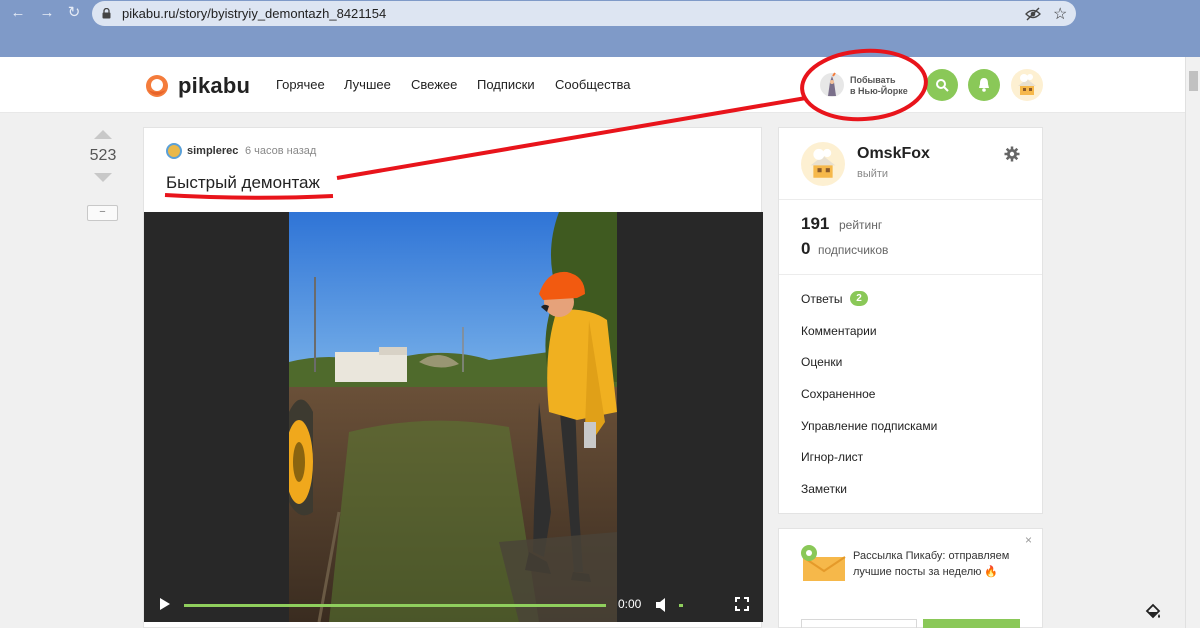  What do you see at coordinates (1193, 81) in the screenshot?
I see `scroll-thumb` at bounding box center [1193, 81].